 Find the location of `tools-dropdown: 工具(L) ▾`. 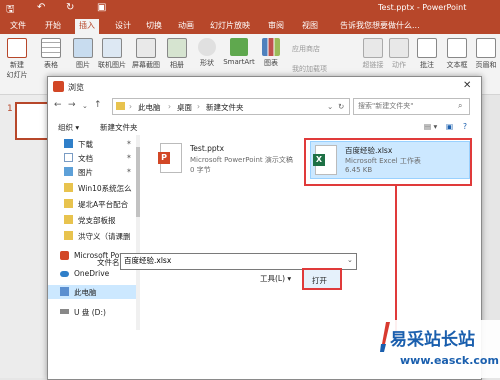

tools-dropdown: 工具(L) ▾ is located at coordinates (275, 278).